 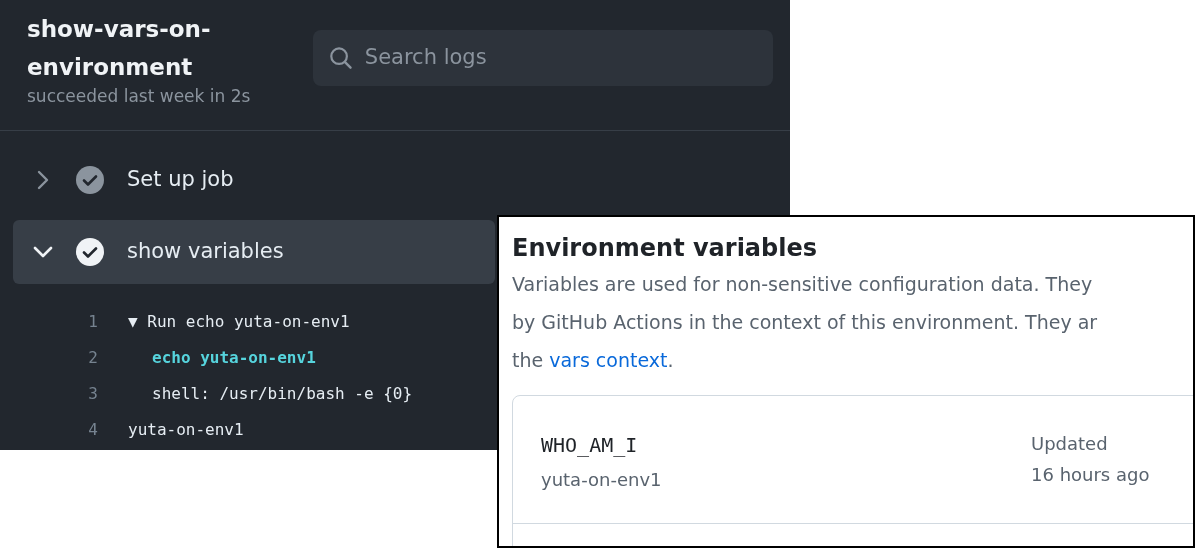 I want to click on panel-description: Variables are used for non-sensitive configuration data. They by GitHub Actions in the context of this environment. They ar the vars context., so click(x=805, y=322).